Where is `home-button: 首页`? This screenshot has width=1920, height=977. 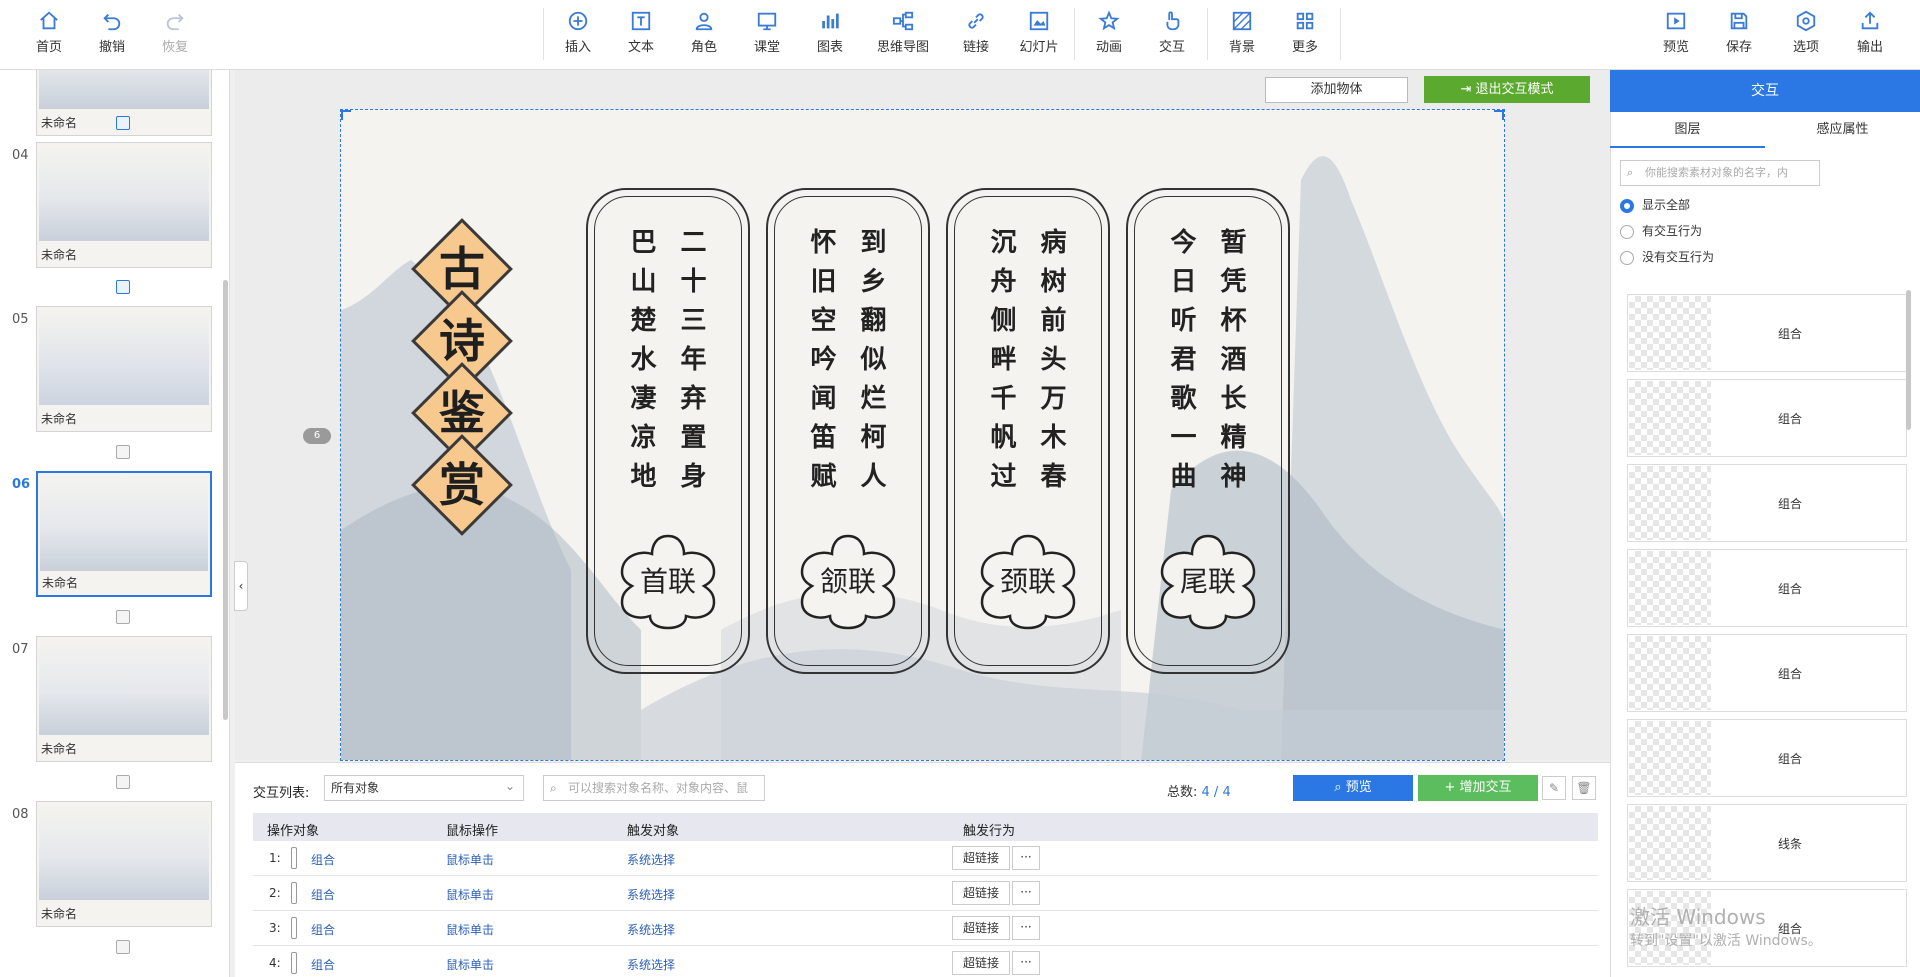 home-button: 首页 is located at coordinates (49, 35).